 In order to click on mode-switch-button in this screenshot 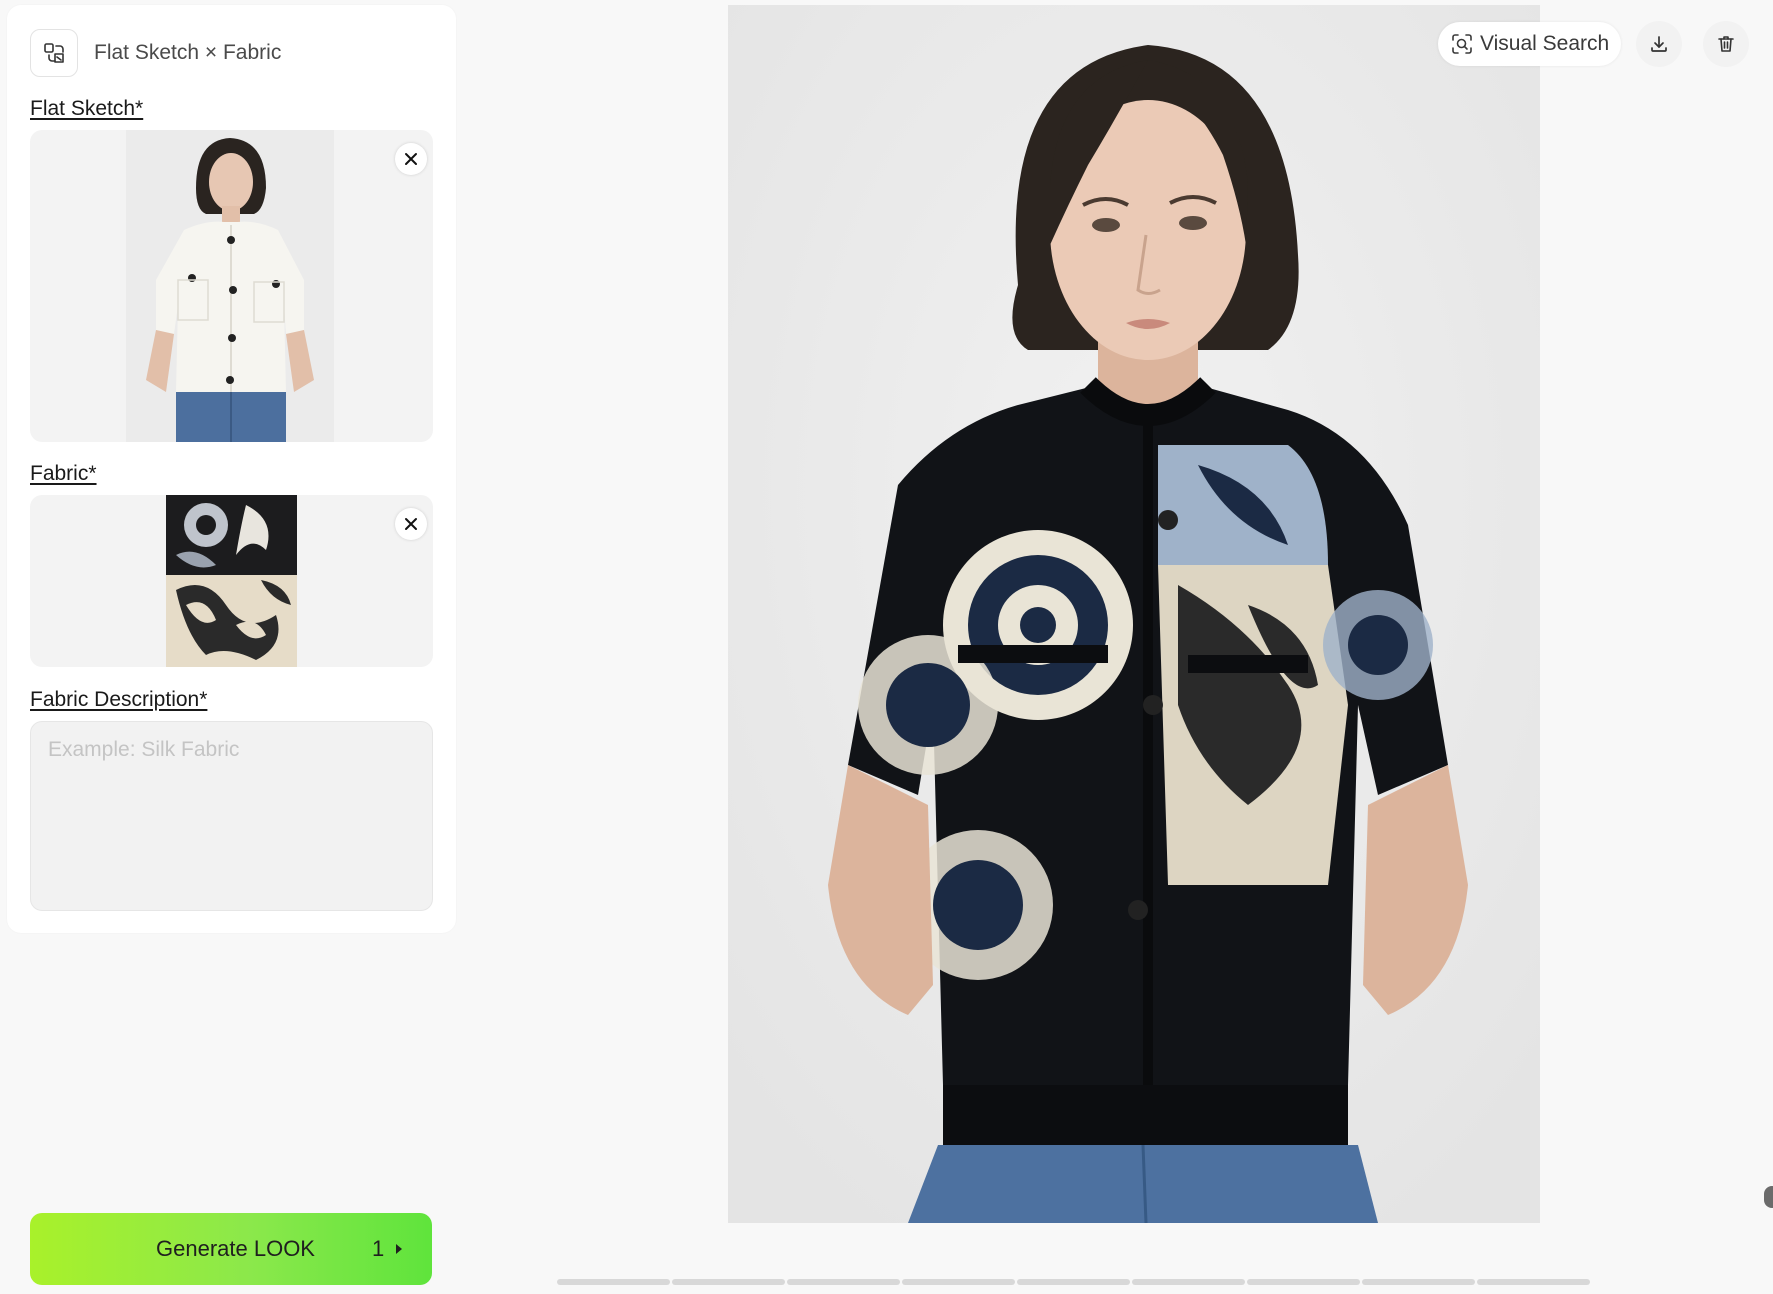, I will do `click(54, 53)`.